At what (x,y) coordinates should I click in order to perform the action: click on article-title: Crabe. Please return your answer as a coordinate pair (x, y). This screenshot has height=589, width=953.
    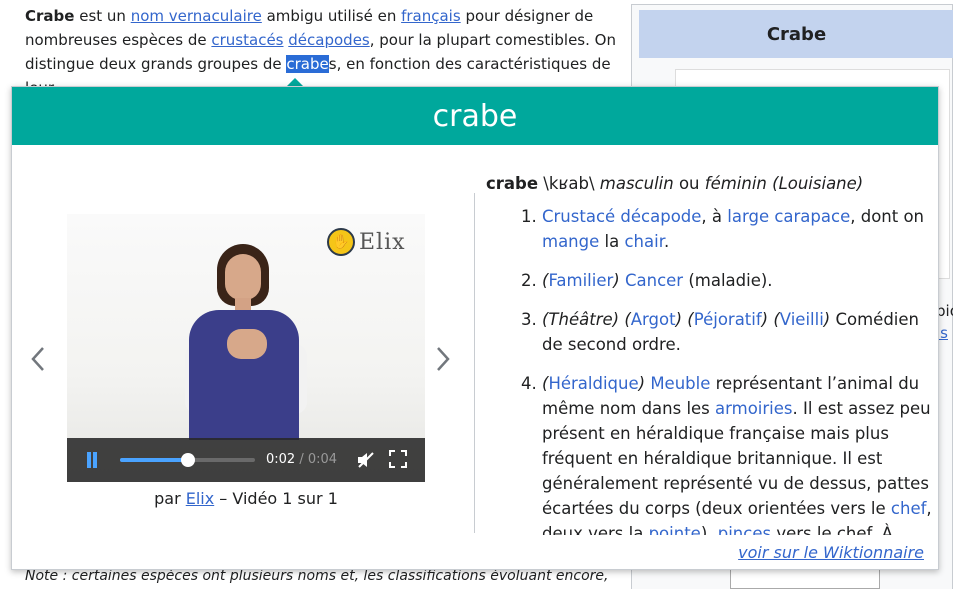
    Looking at the image, I should click on (50, 16).